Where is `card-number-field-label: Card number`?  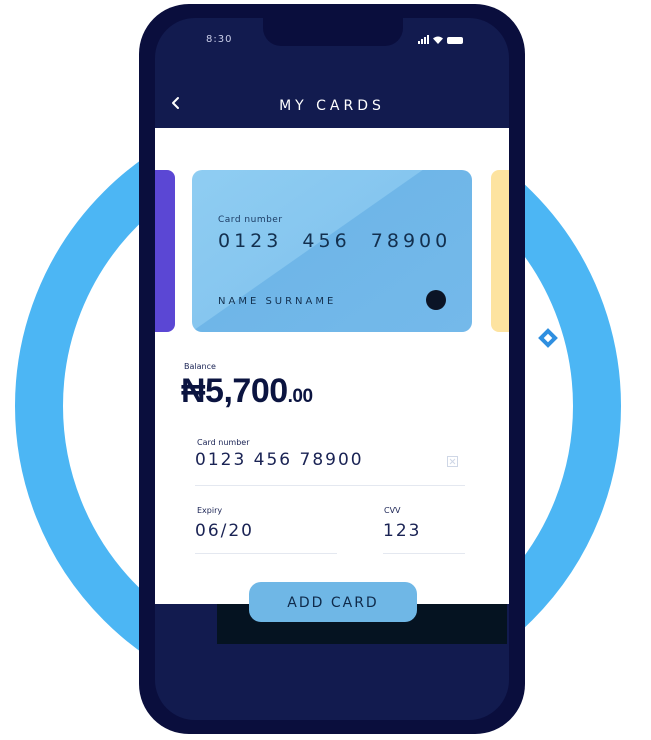
card-number-field-label: Card number is located at coordinates (223, 442).